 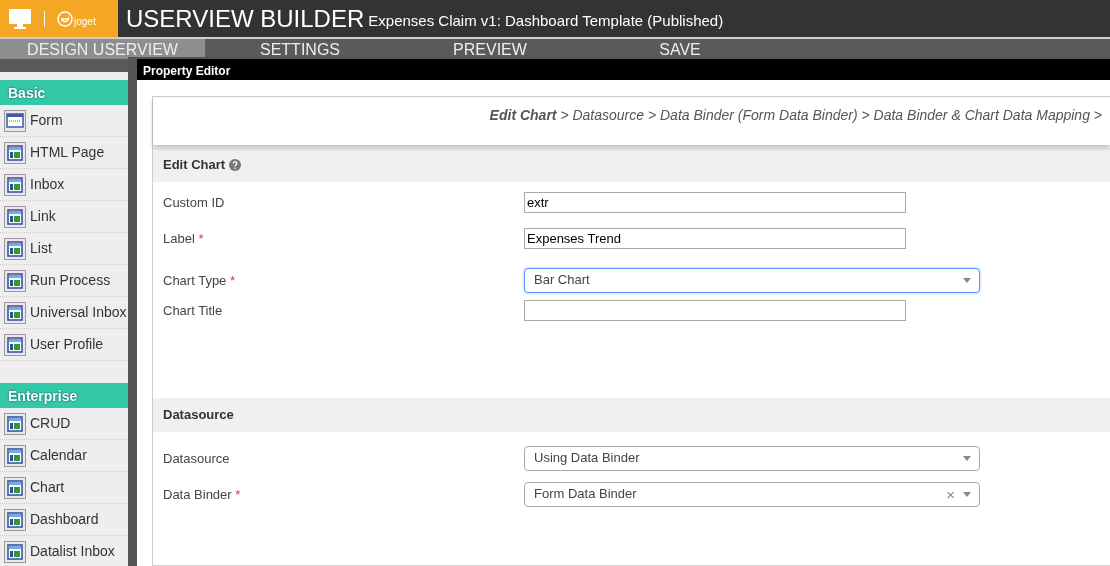 What do you see at coordinates (235, 165) in the screenshot?
I see `help-icon` at bounding box center [235, 165].